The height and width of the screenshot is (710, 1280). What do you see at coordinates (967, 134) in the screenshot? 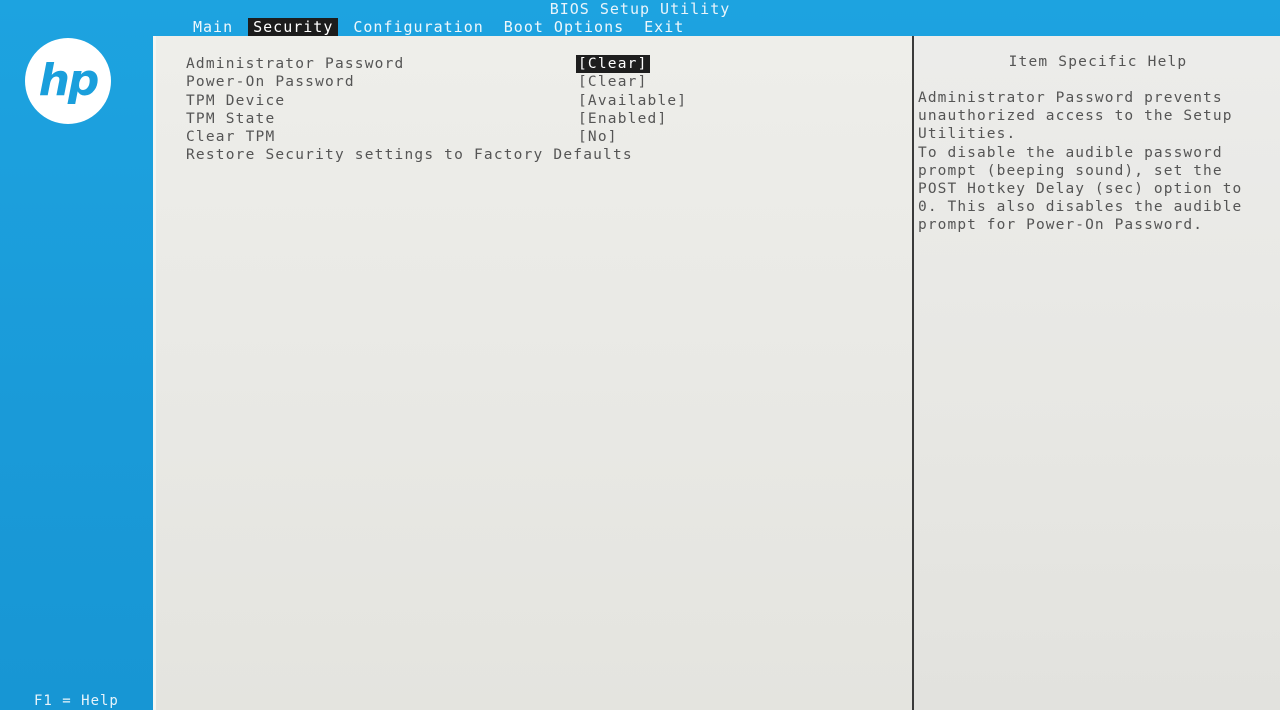
I see `help-line: Utilities.` at bounding box center [967, 134].